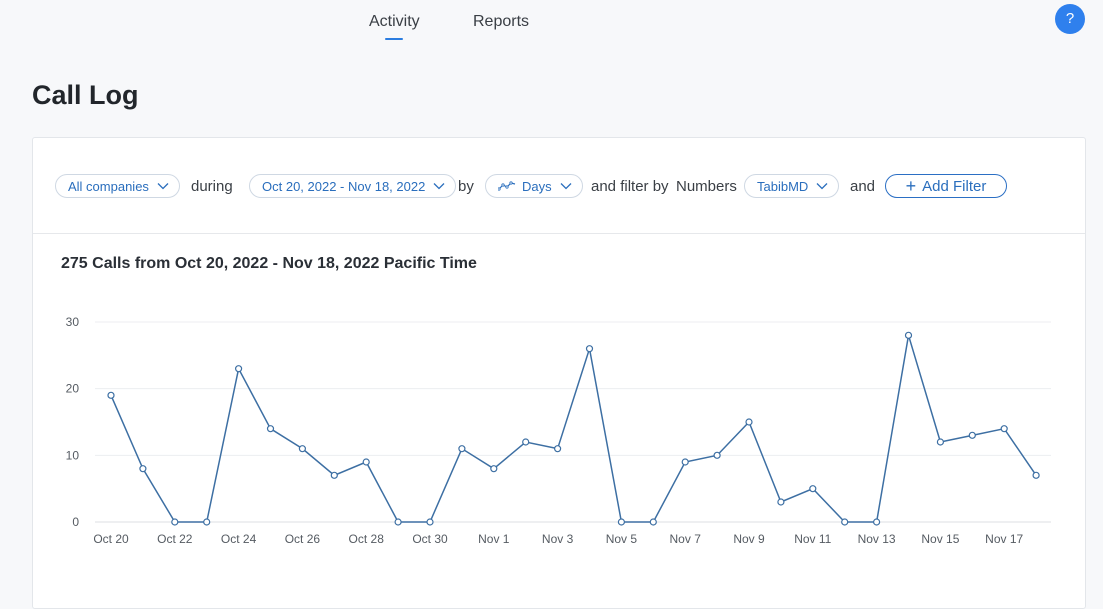 This screenshot has height=609, width=1103. I want to click on x-tick-label: Oct 24, so click(239, 539).